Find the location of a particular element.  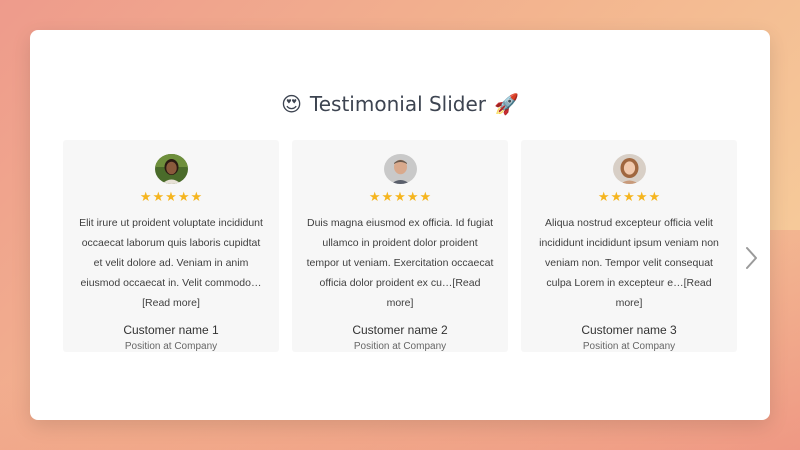

heart-eyes-emoji-icon: 😍 is located at coordinates (291, 104).